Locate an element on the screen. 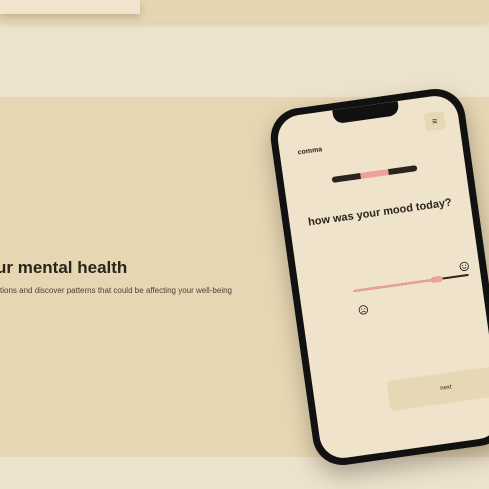  mood-slider is located at coordinates (411, 283).